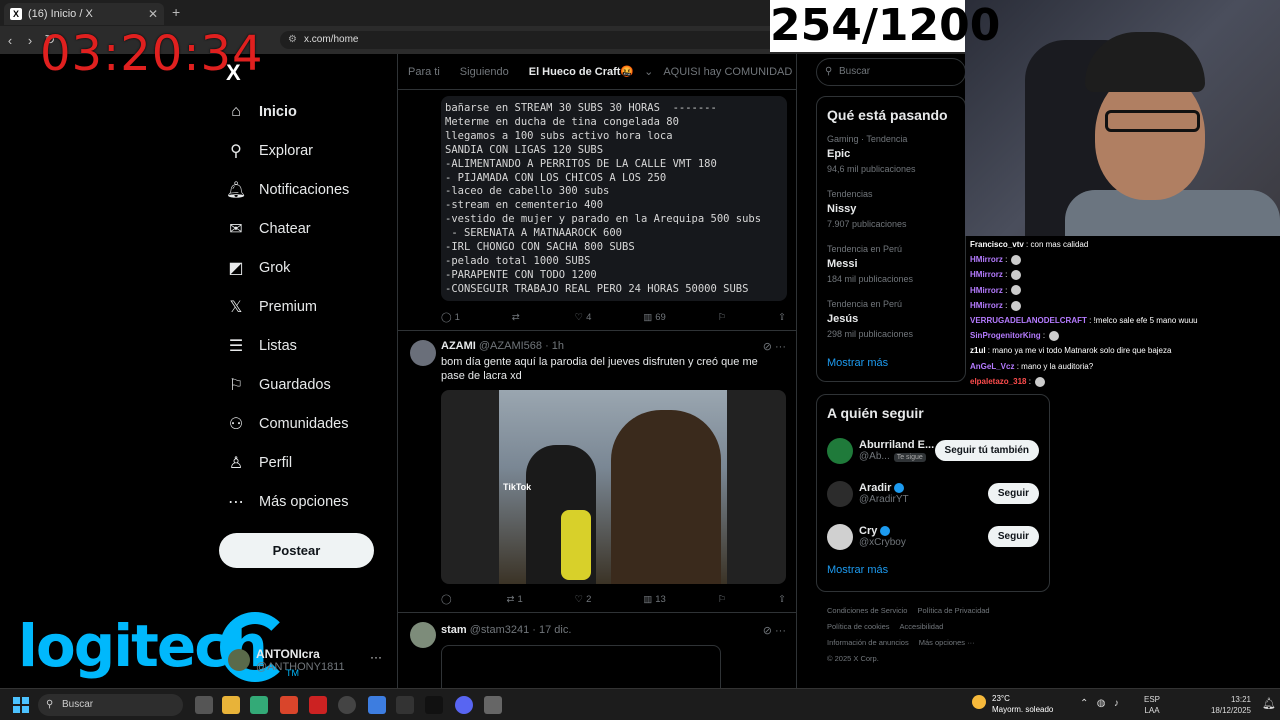 The width and height of the screenshot is (1280, 720). What do you see at coordinates (654, 317) in the screenshot?
I see `views-button: ▥ 69` at bounding box center [654, 317].